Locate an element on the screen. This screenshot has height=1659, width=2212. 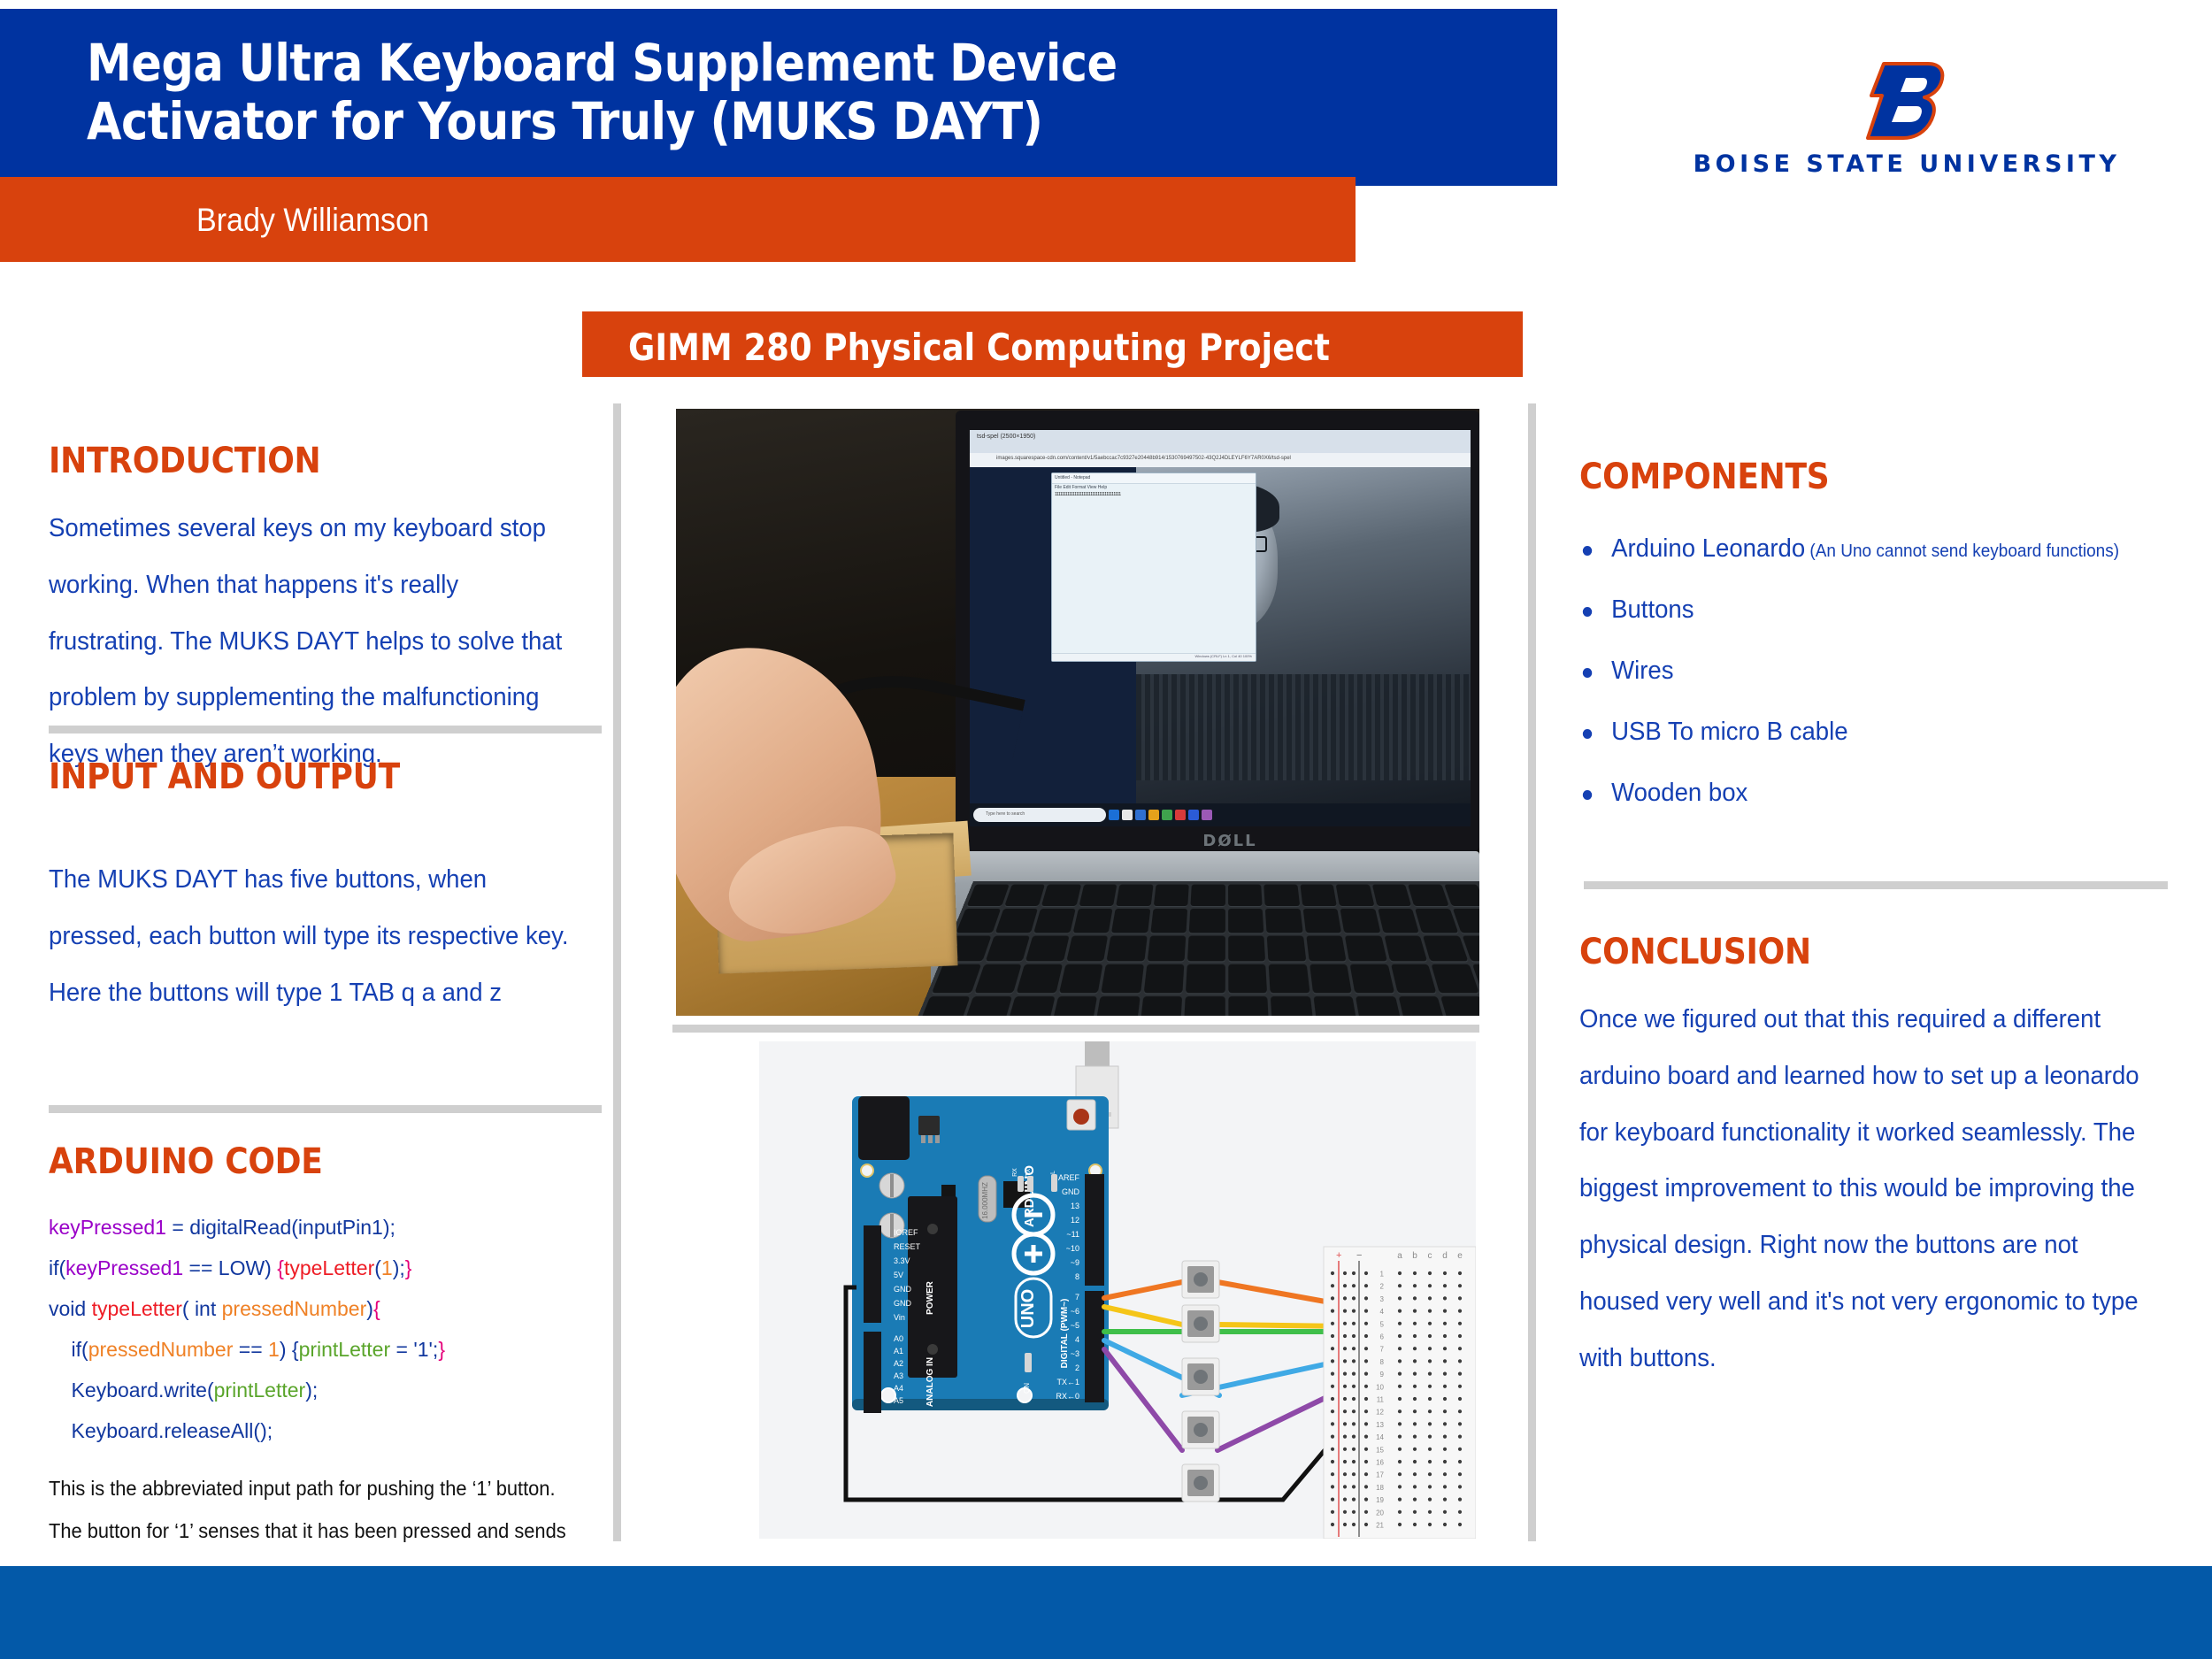
breadboard-row-label: 19 is located at coordinates (1380, 1500).